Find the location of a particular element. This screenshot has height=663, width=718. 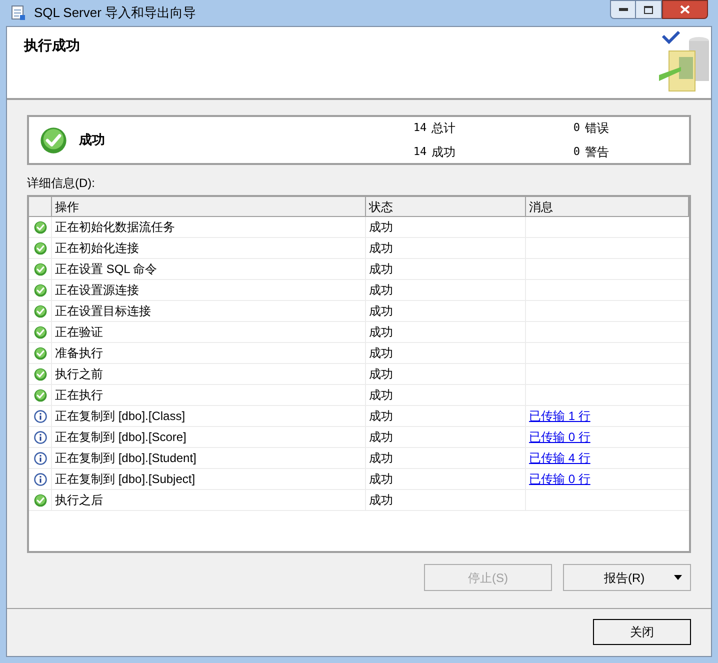

action-cell-text: 正在设置 SQL 命令 is located at coordinates (106, 269).